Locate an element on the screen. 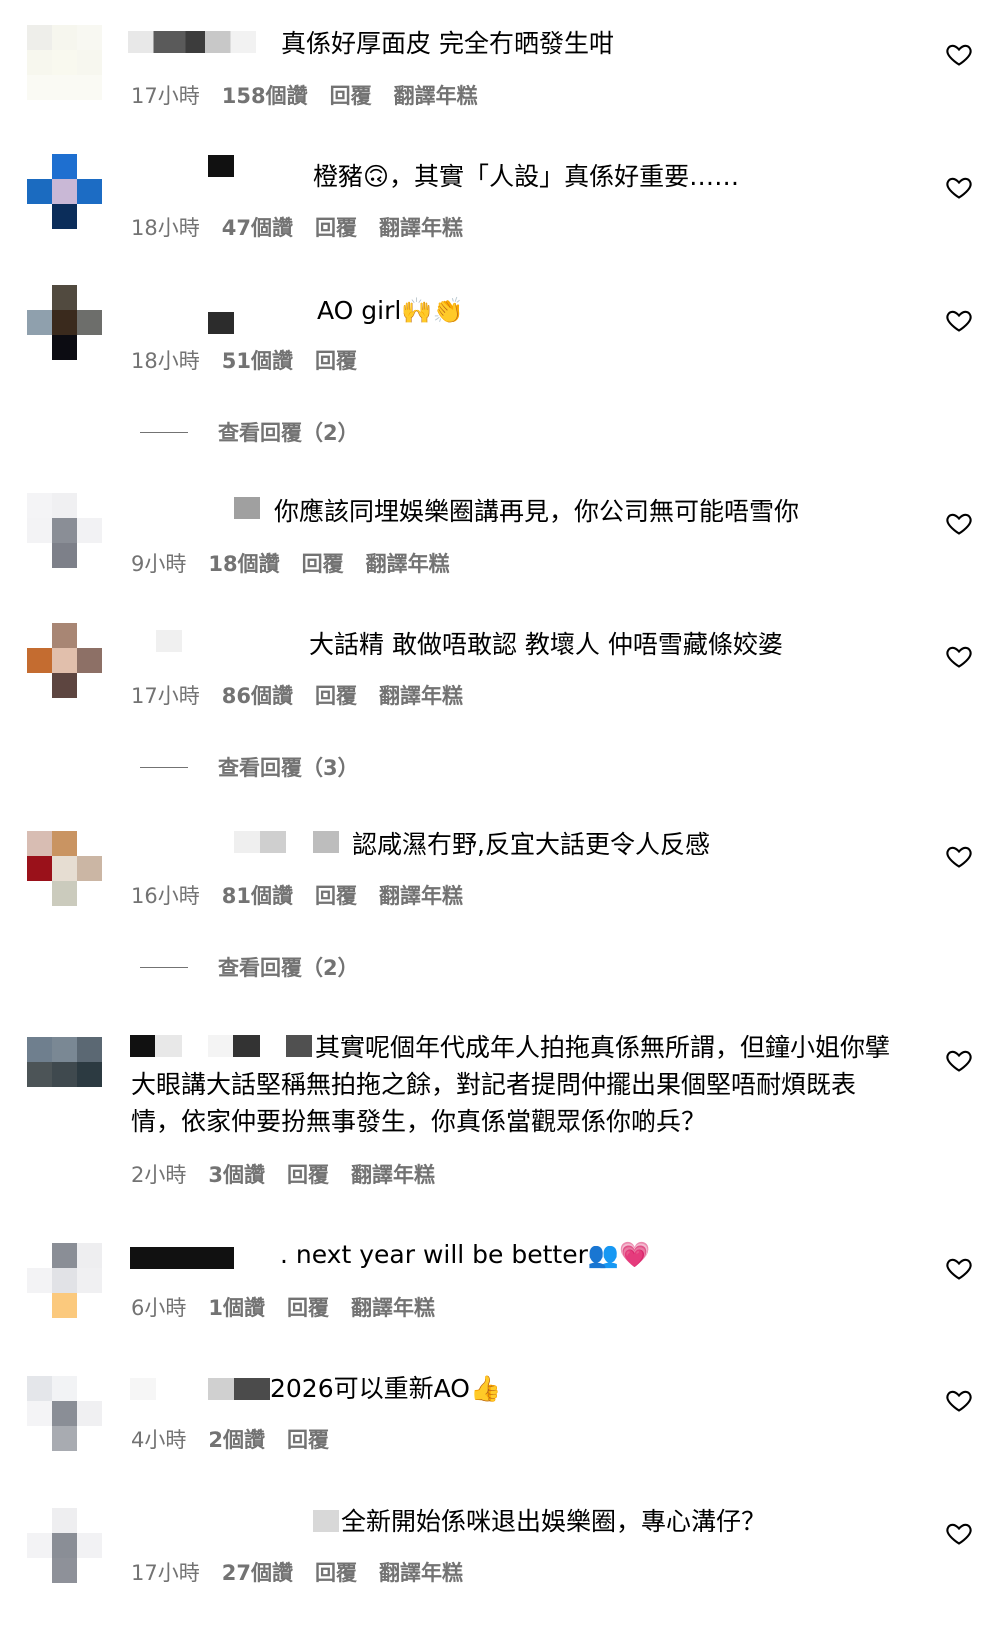 The width and height of the screenshot is (990, 1632). like-count: 158個讚 is located at coordinates (265, 95).